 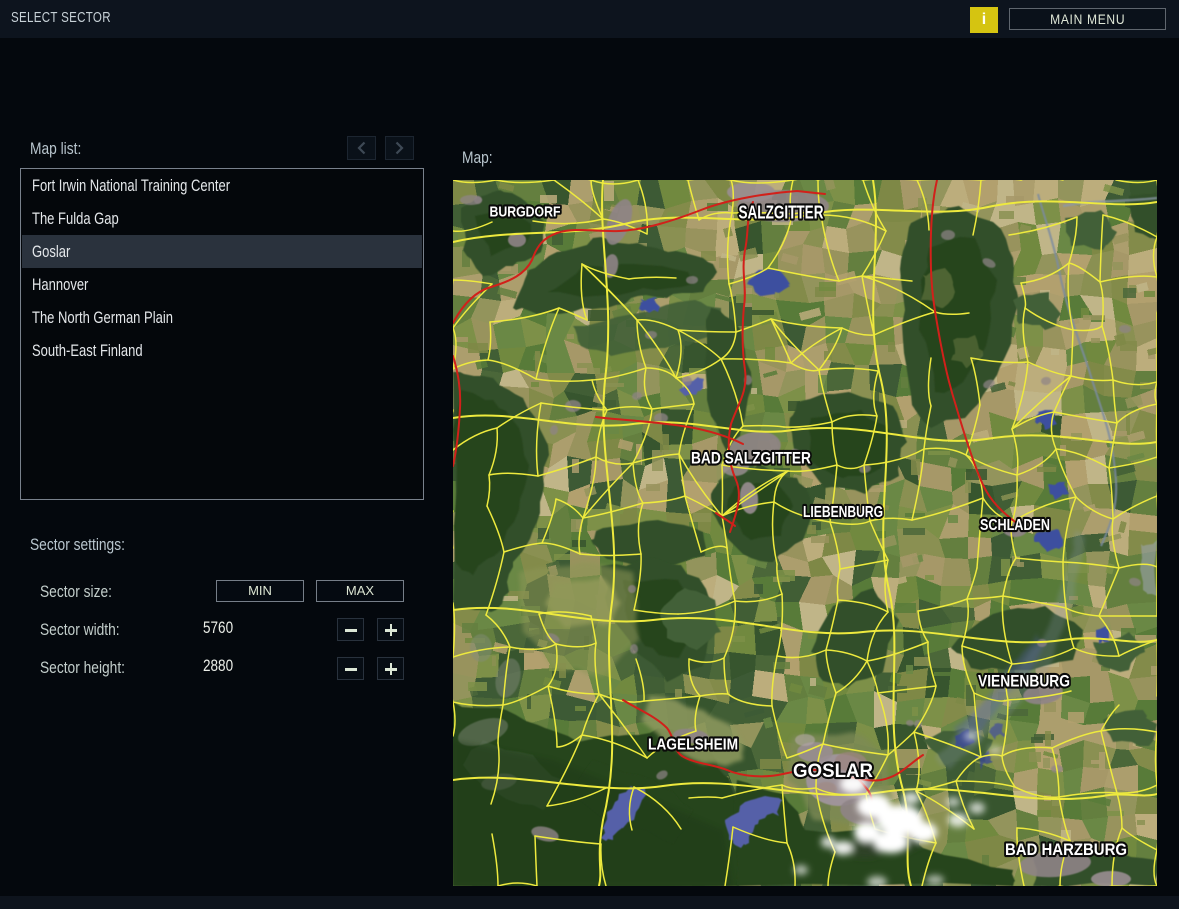 I want to click on svg-text: BAD HARZBURG, so click(x=1066, y=850).